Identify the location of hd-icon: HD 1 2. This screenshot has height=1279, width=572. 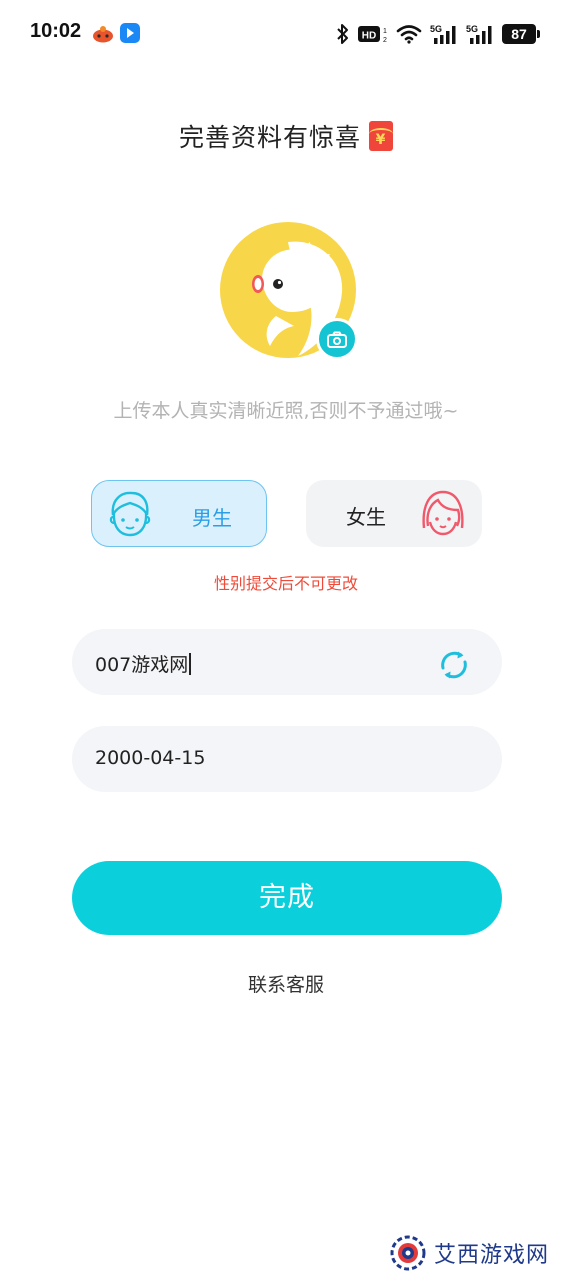
(372, 35).